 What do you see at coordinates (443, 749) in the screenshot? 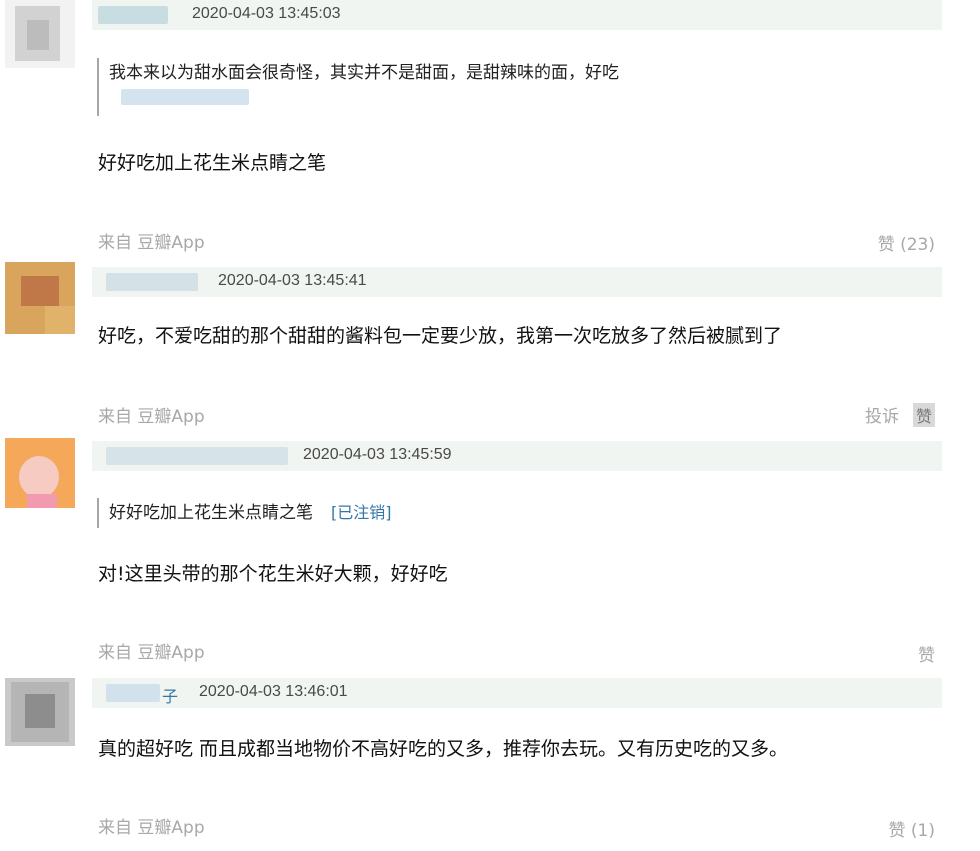
I see `comment-text: 真的超好吃 而且成都当地物价不高好吃的又多，推荐你去玩。又有历史吃的又多。` at bounding box center [443, 749].